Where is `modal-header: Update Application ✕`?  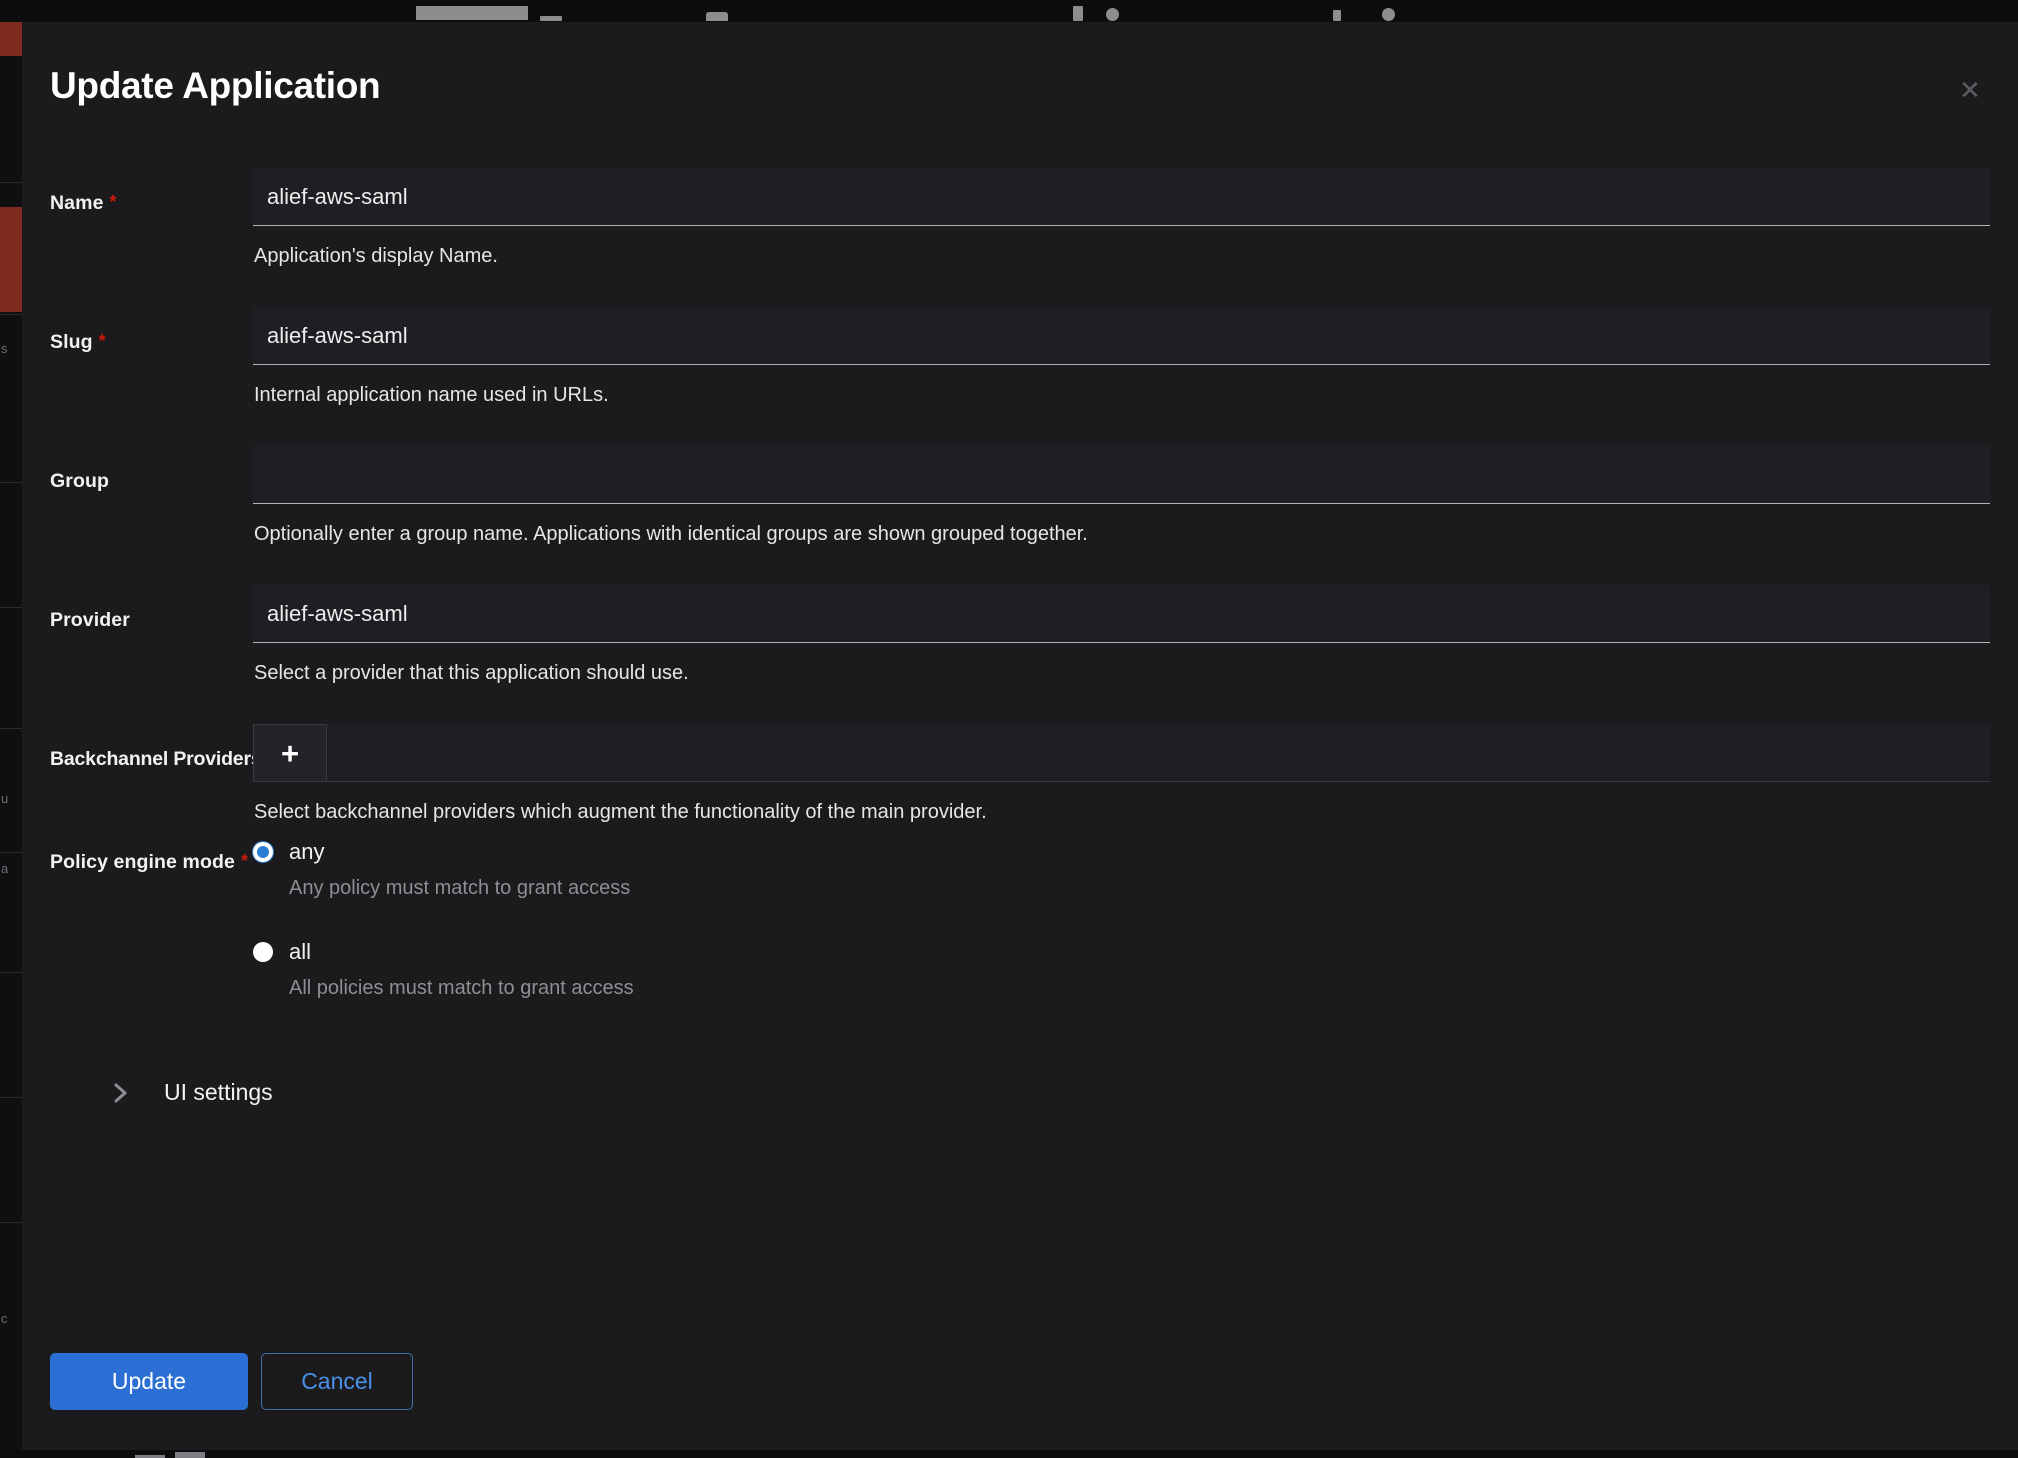
modal-header: Update Application ✕ is located at coordinates (1020, 81).